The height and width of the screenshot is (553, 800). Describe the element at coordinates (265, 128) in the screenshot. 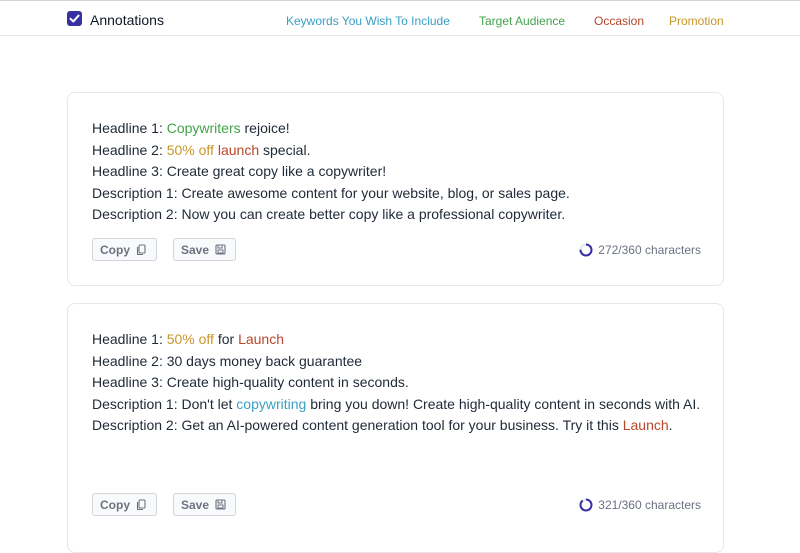

I see `text-segment: rejoice!` at that location.